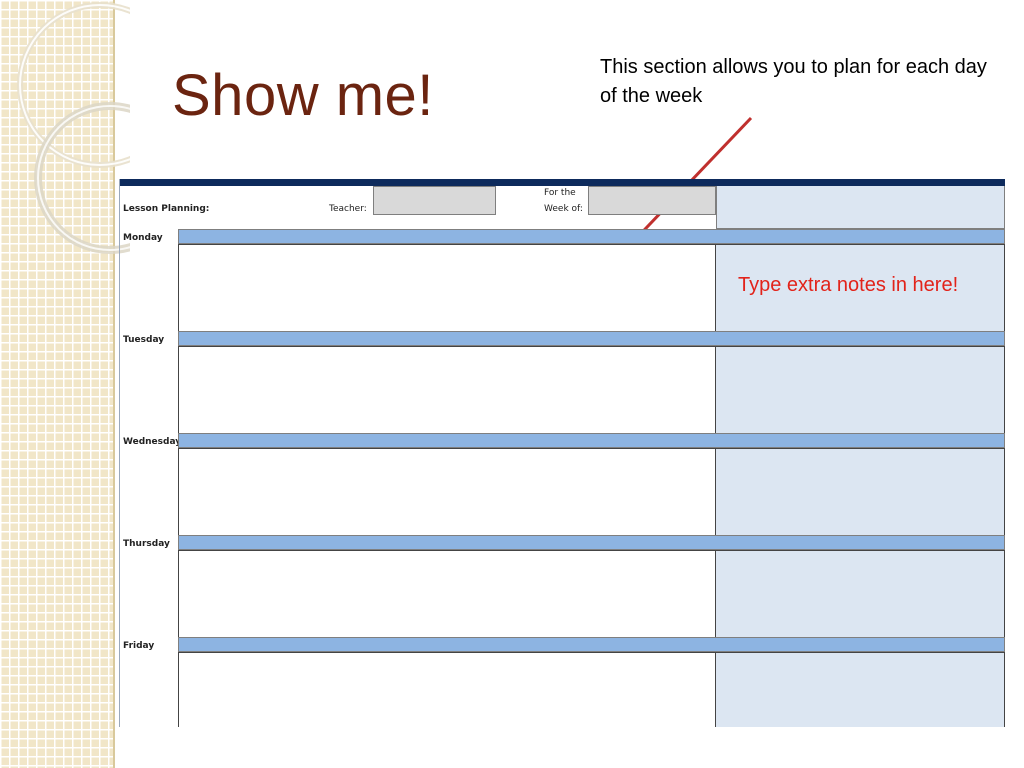  Describe the element at coordinates (562, 182) in the screenshot. I see `sheet-header-bar` at that location.